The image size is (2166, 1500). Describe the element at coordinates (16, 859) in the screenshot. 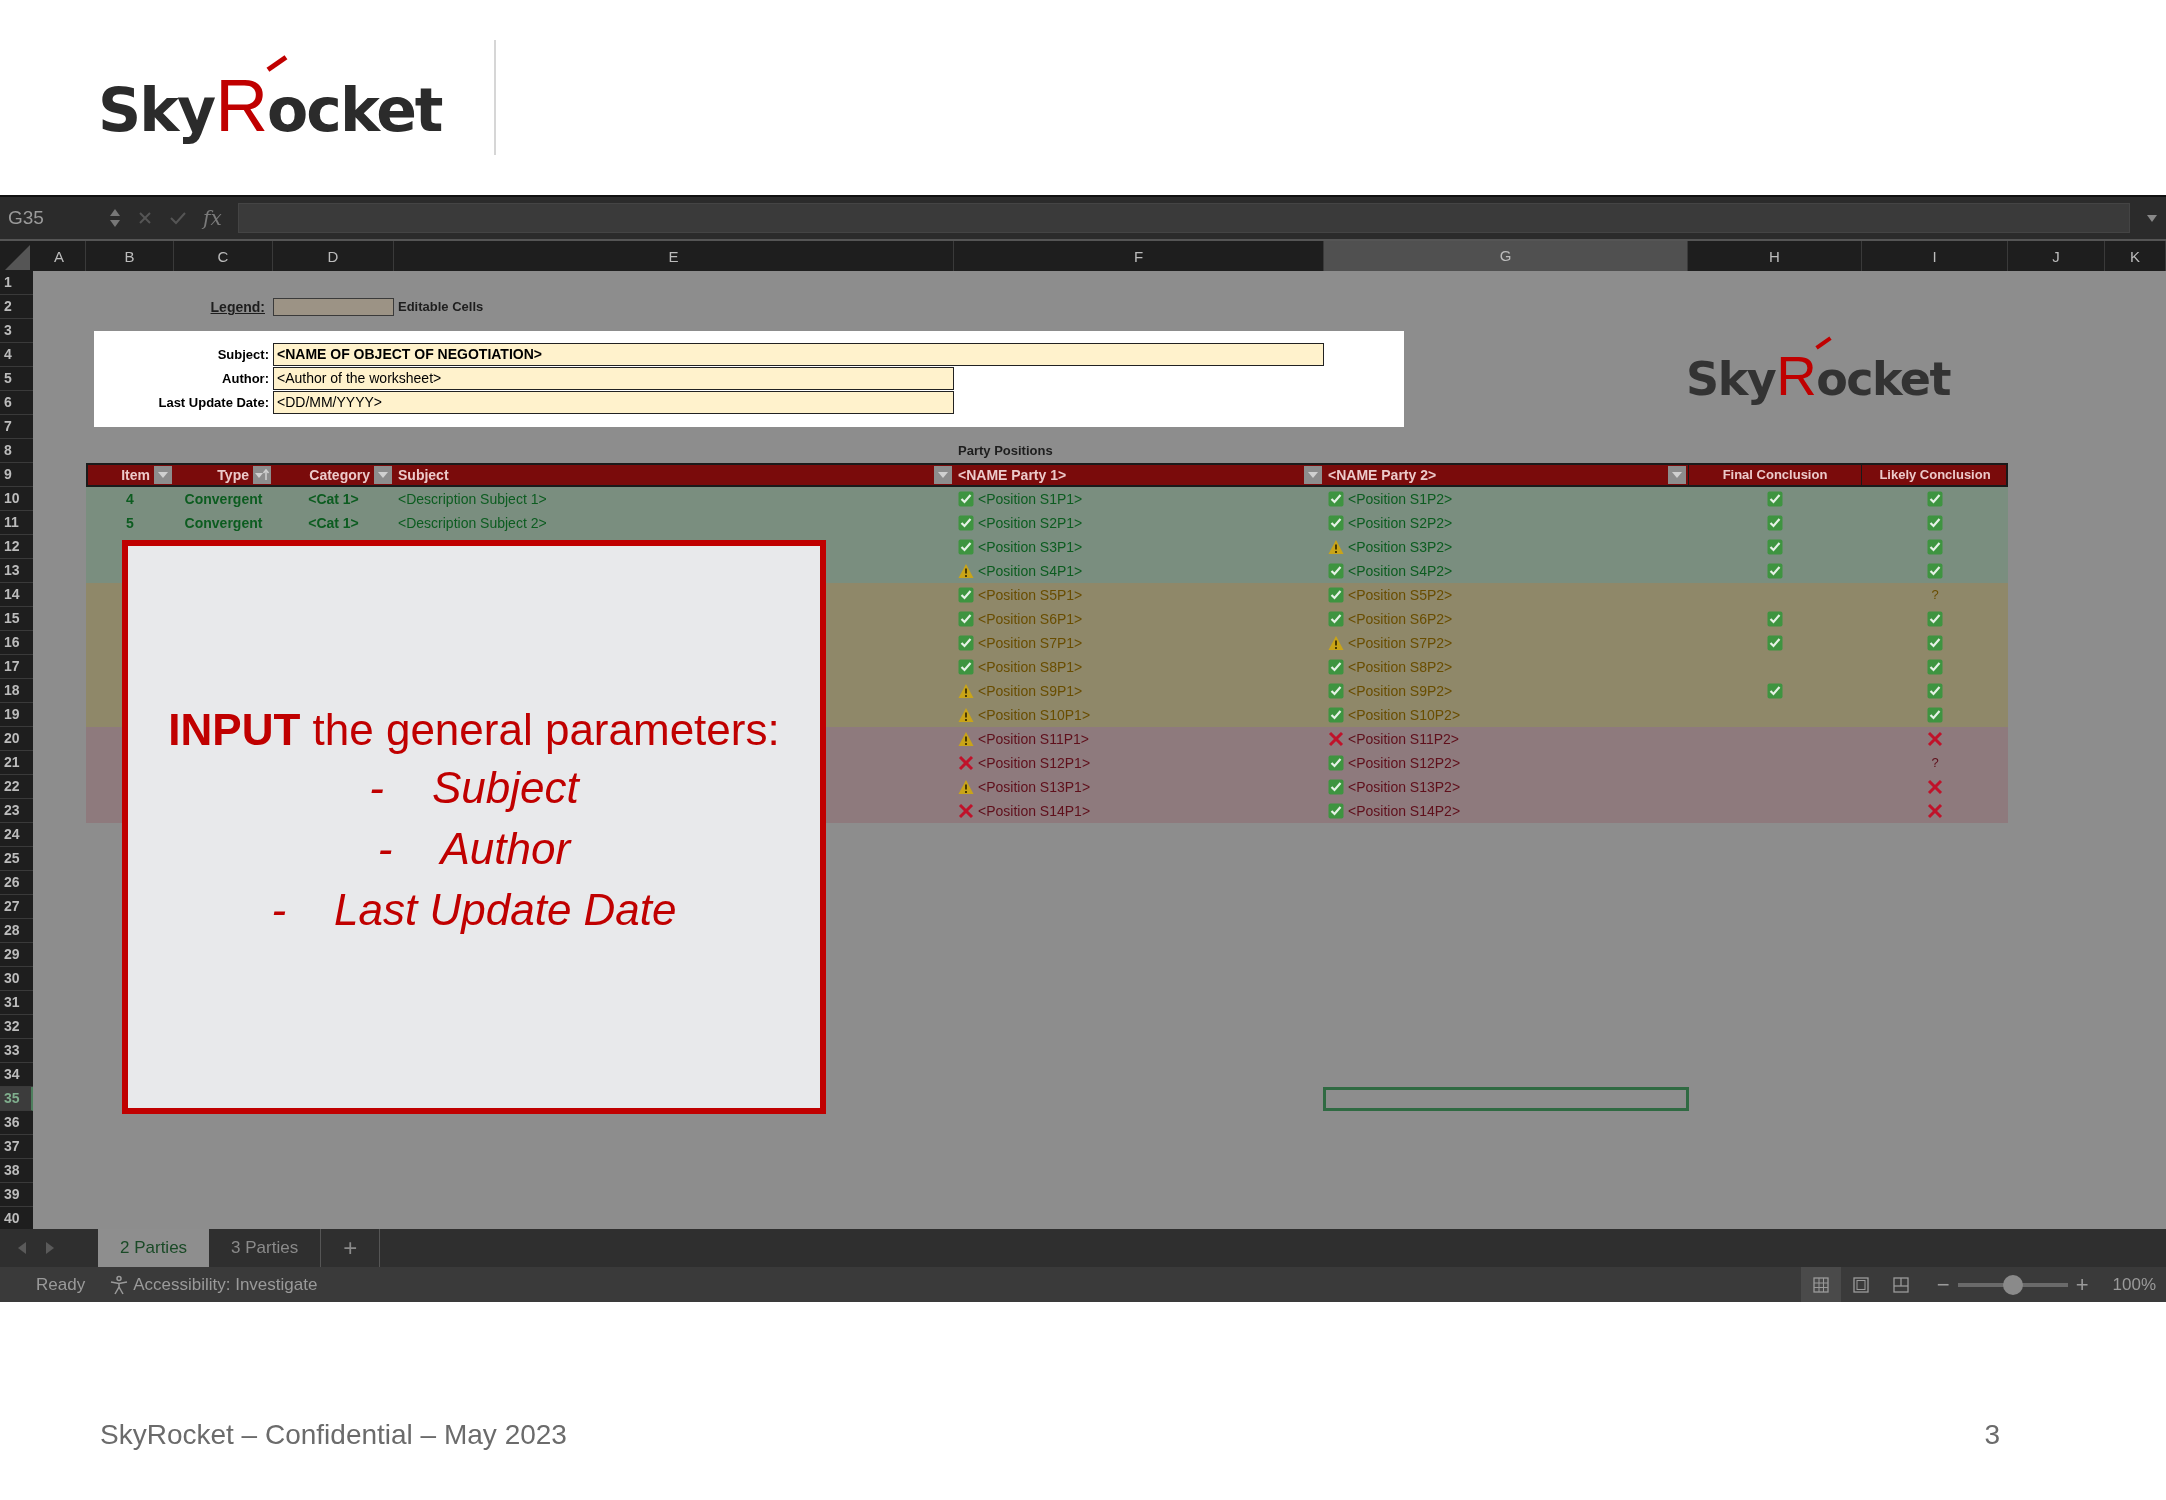

I see `row-header: 25` at that location.